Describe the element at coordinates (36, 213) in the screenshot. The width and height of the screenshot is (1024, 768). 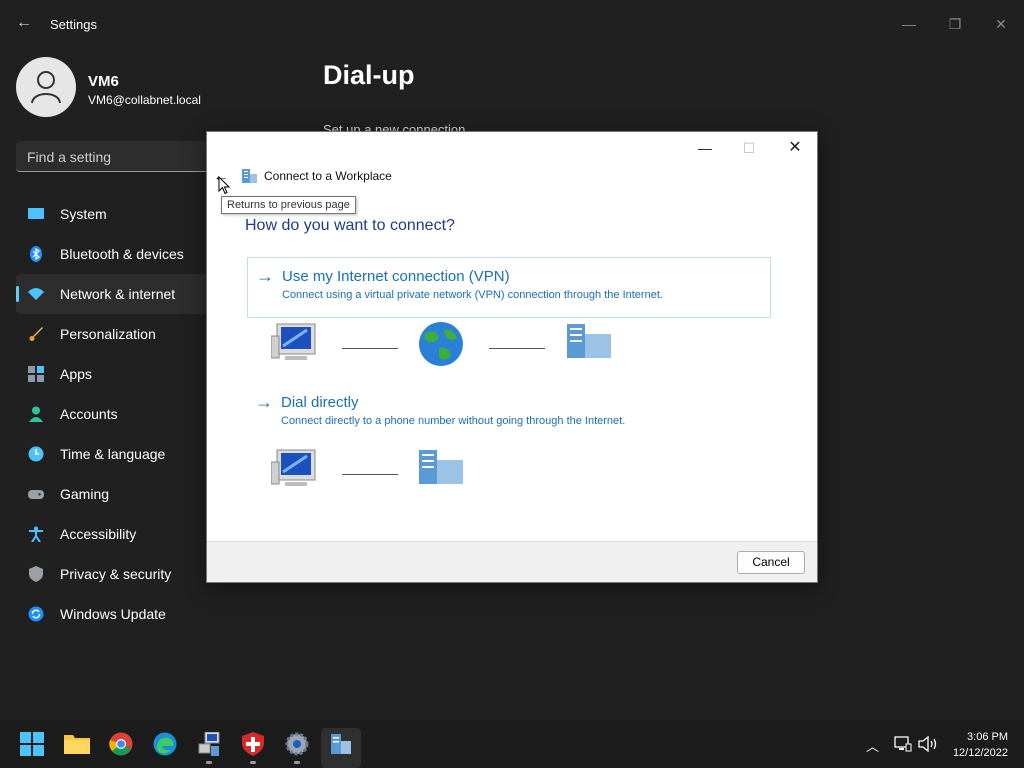
I see `system-icon` at that location.